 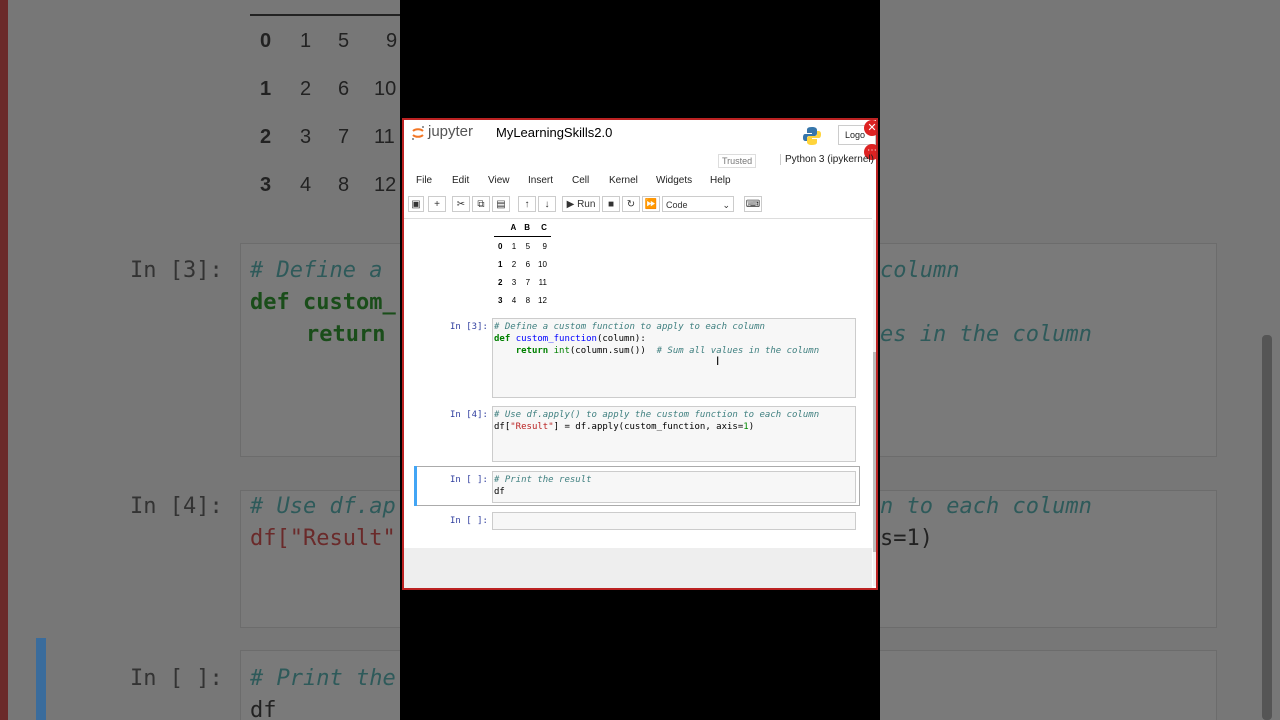 What do you see at coordinates (323, 538) in the screenshot?
I see `bg-cell4-line2: df["Result"` at bounding box center [323, 538].